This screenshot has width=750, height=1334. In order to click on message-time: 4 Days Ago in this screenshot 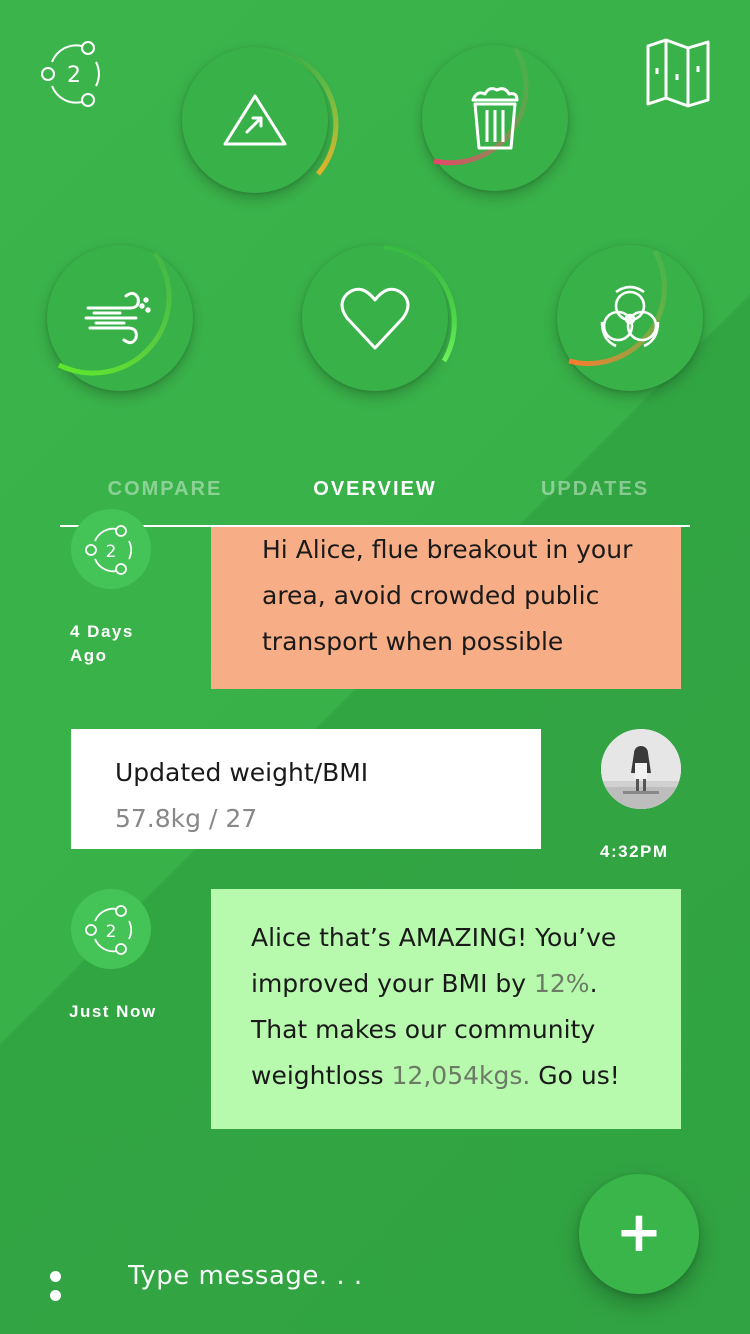, I will do `click(102, 643)`.